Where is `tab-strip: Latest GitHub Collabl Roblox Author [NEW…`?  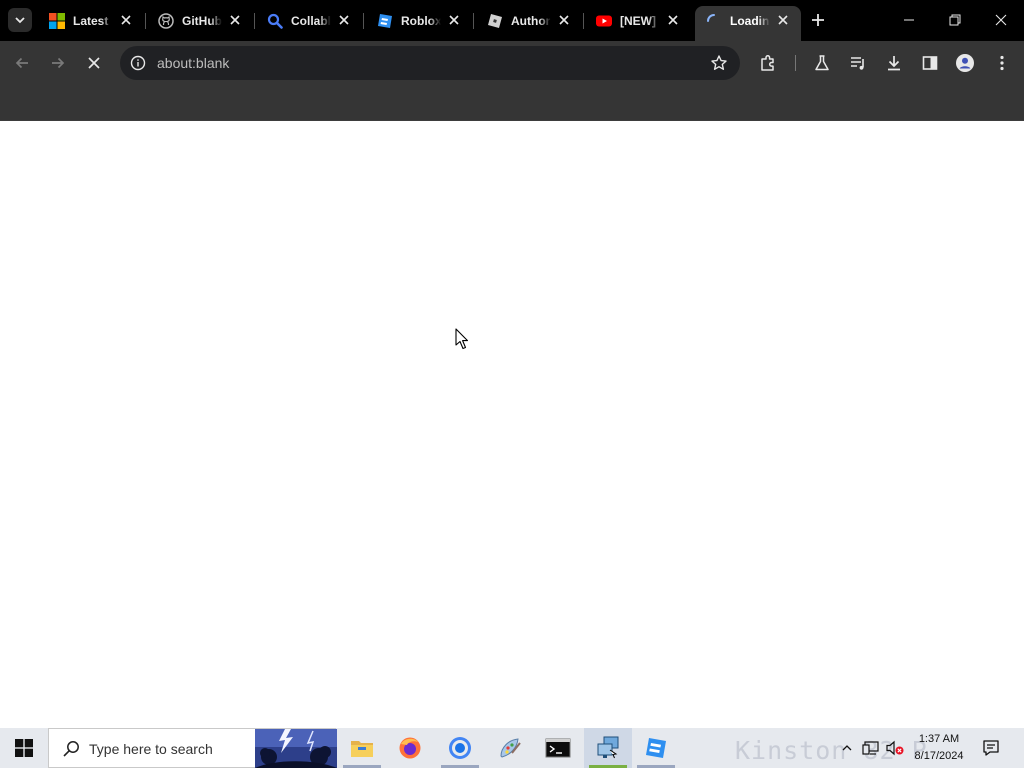
tab-strip: Latest GitHub Collabl Roblox Author [NEW… is located at coordinates (512, 20).